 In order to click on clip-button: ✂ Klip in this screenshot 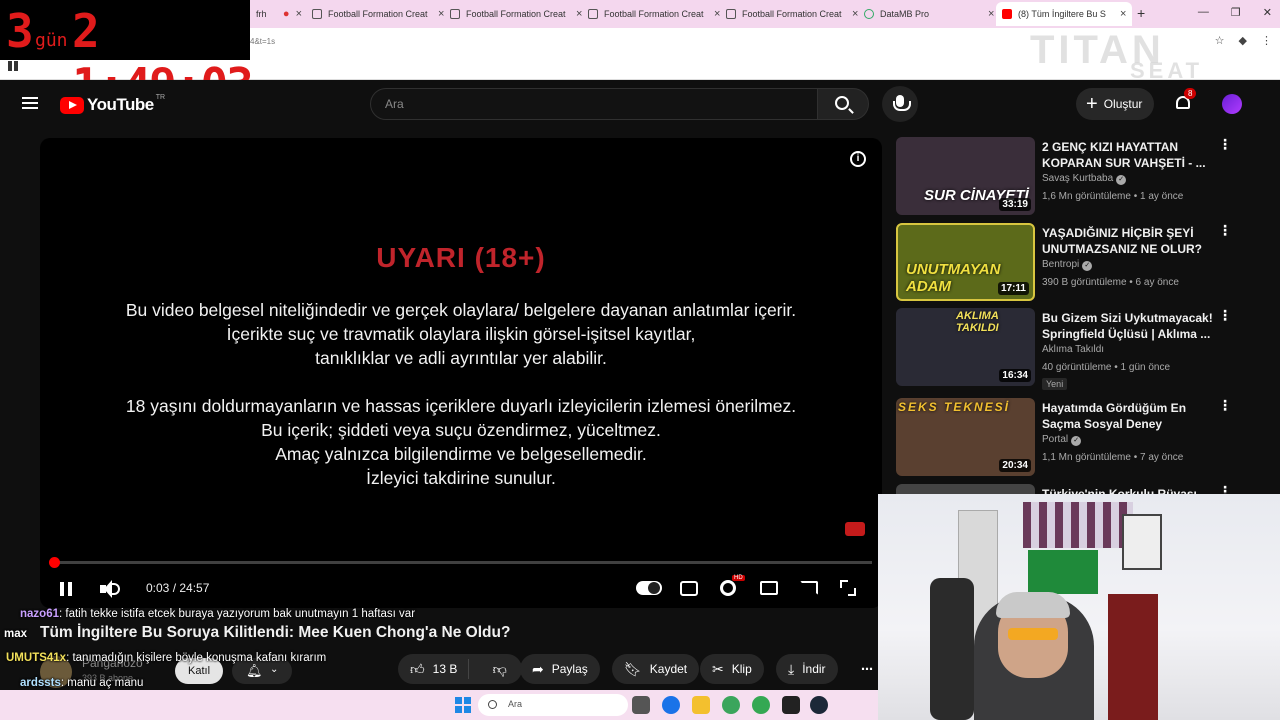, I will do `click(732, 669)`.